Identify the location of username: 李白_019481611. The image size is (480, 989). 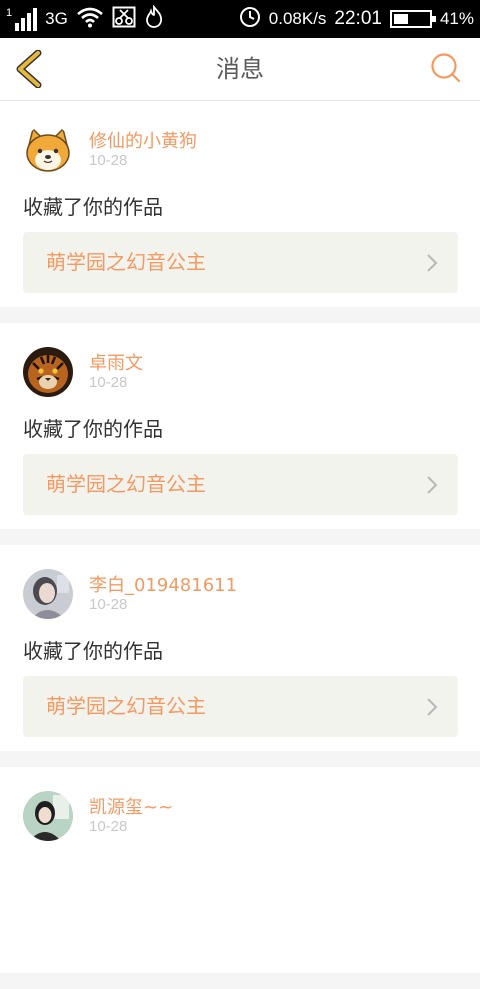
(163, 584).